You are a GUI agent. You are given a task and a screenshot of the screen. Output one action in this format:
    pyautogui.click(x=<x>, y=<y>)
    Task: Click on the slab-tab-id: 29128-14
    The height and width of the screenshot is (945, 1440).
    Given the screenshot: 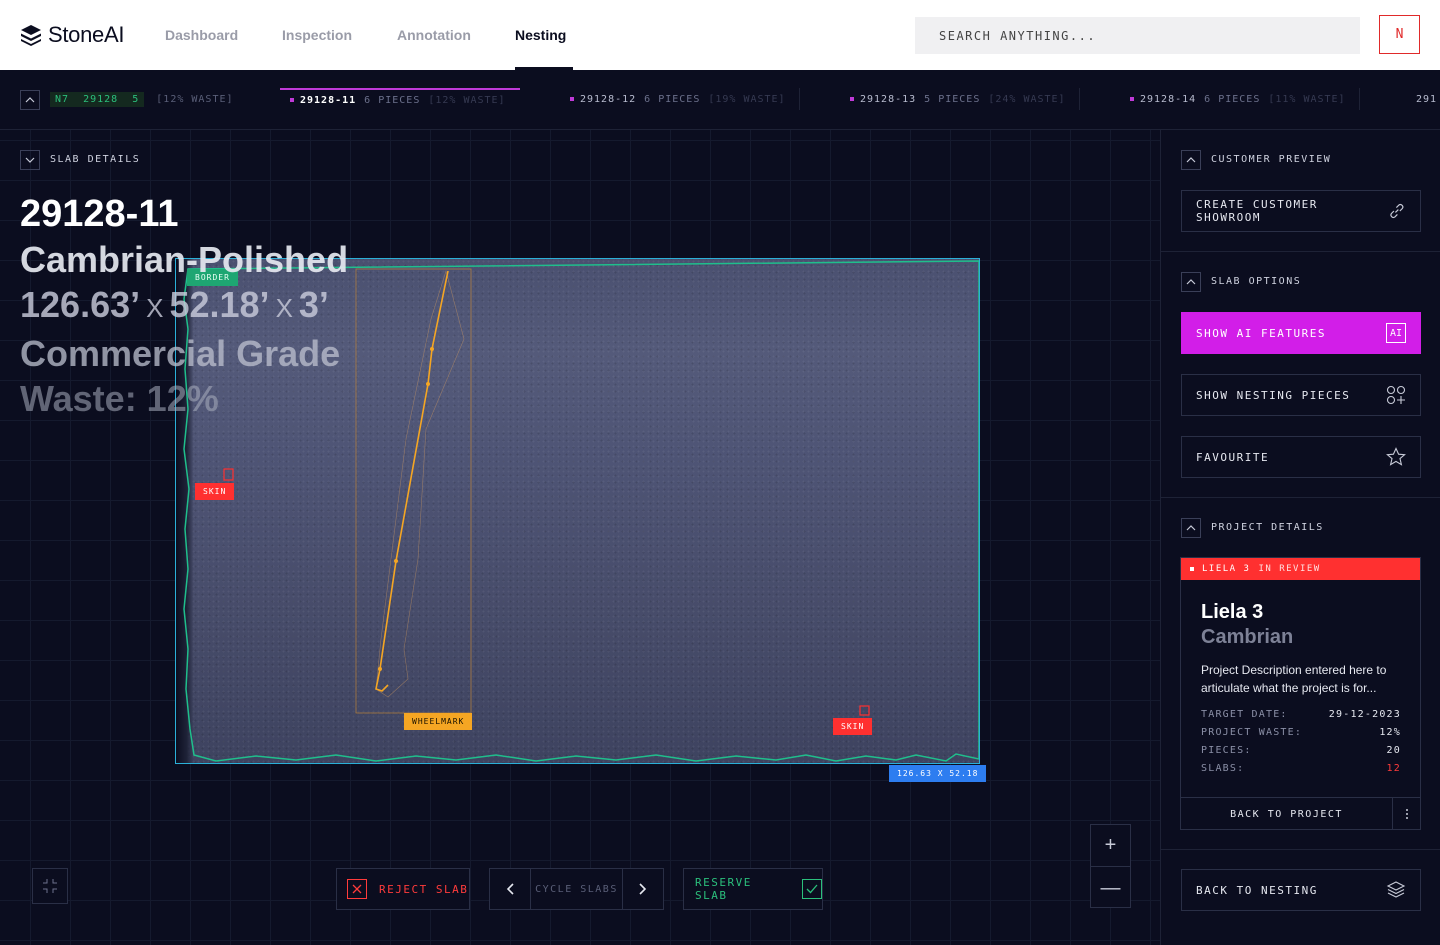 What is the action you would take?
    pyautogui.click(x=1168, y=99)
    